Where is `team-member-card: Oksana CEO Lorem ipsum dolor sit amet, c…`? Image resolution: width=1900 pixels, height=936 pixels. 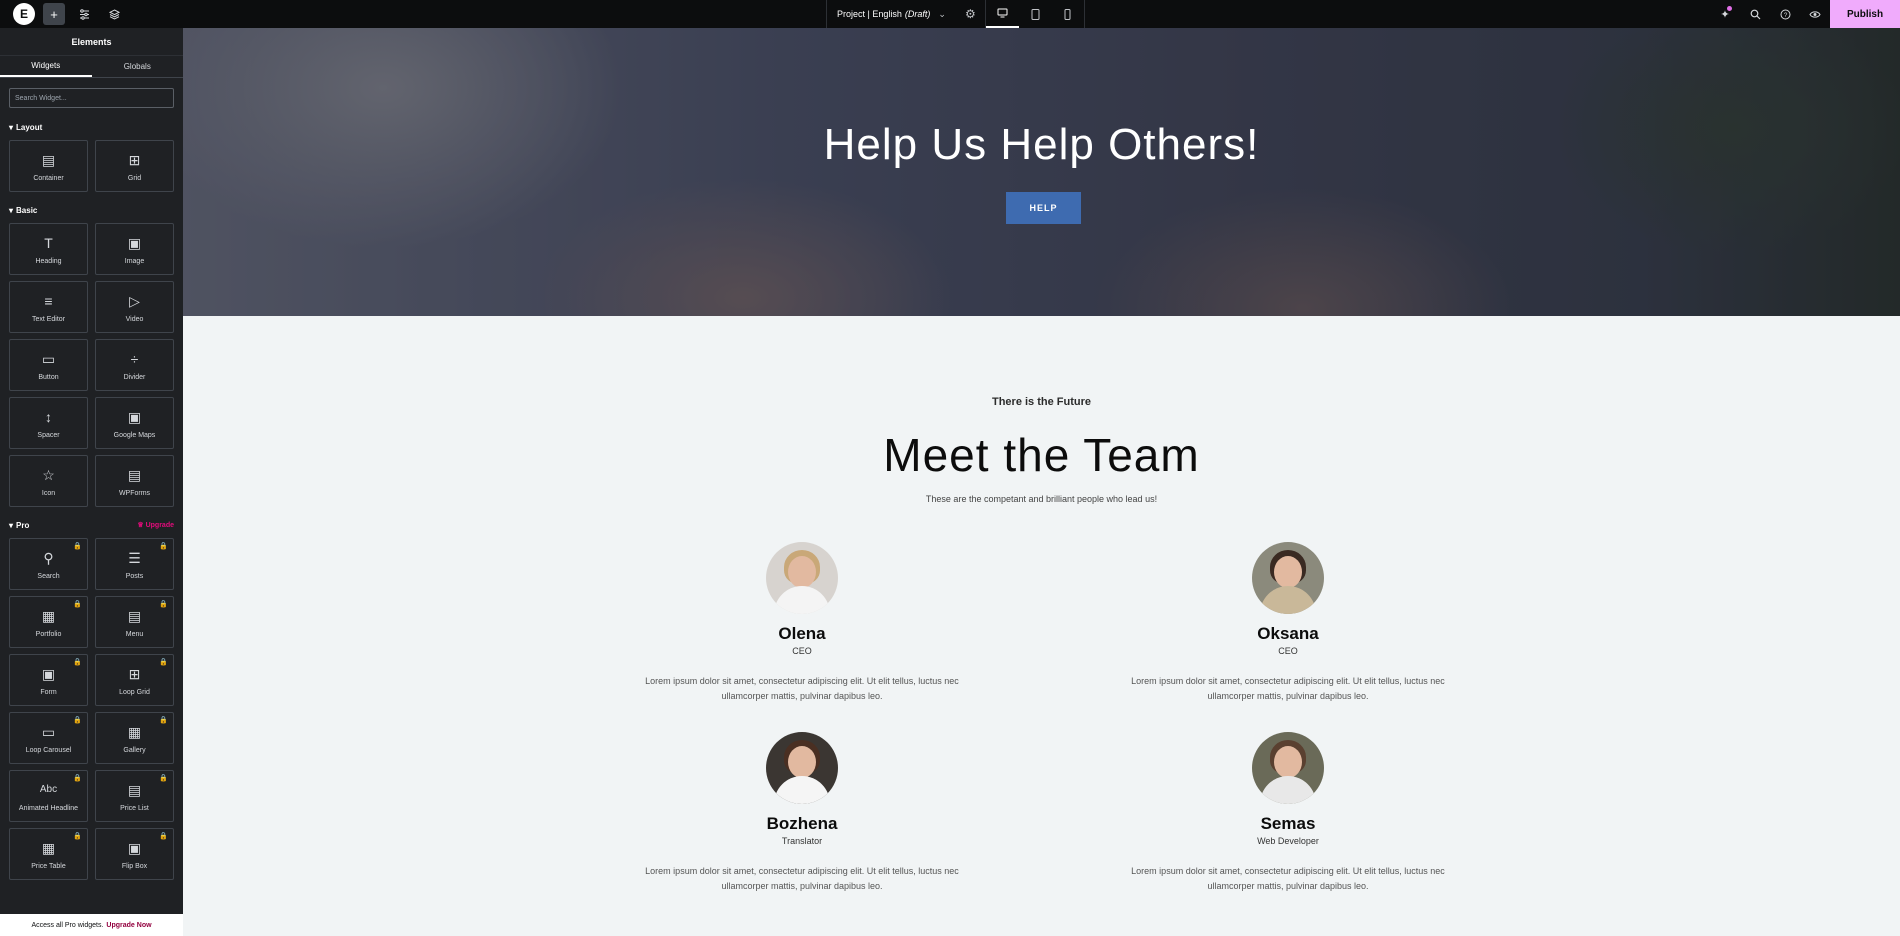
team-member-card: Oksana CEO Lorem ipsum dolor sit amet, c… is located at coordinates (1288, 623).